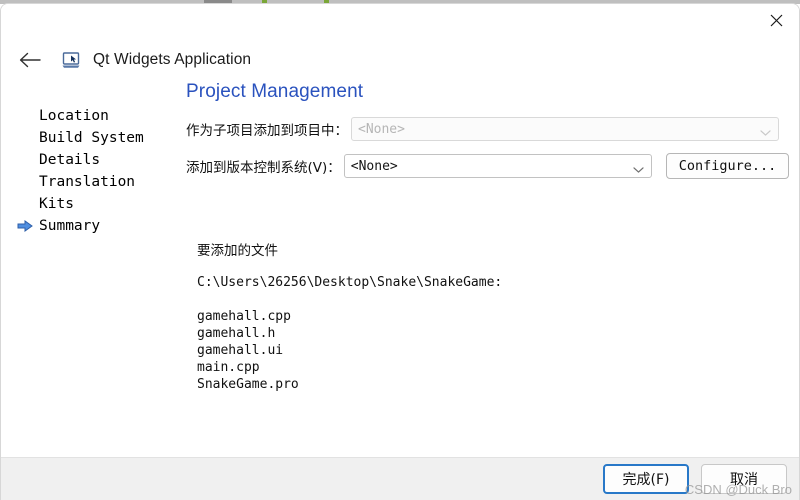 This screenshot has height=500, width=800. What do you see at coordinates (244, 316) in the screenshot?
I see `list-item: gamehall.cpp` at bounding box center [244, 316].